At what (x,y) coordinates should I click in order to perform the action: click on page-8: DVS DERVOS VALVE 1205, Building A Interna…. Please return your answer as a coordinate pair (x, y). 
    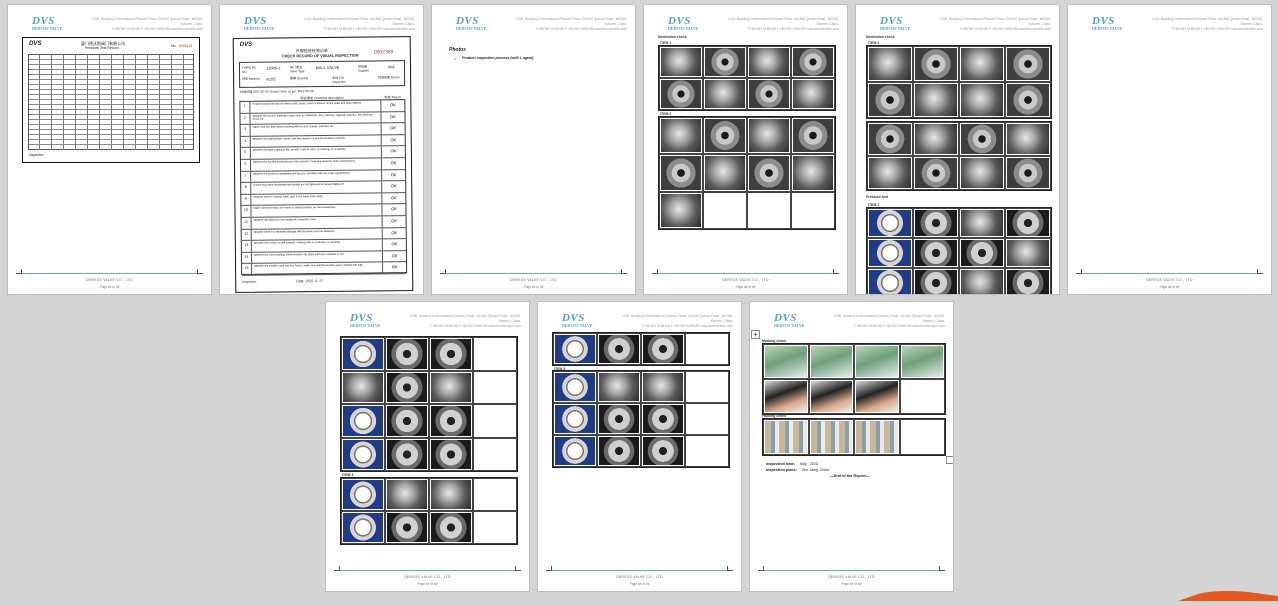
    Looking at the image, I should click on (639, 446).